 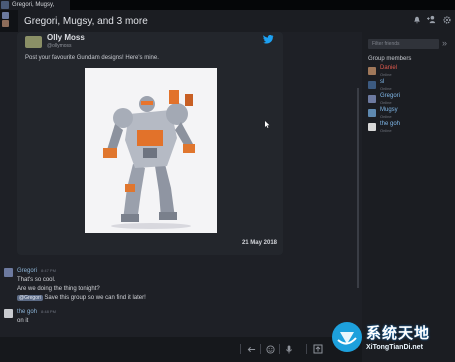 I want to click on members-search-input: Filter friends, so click(x=403, y=44).